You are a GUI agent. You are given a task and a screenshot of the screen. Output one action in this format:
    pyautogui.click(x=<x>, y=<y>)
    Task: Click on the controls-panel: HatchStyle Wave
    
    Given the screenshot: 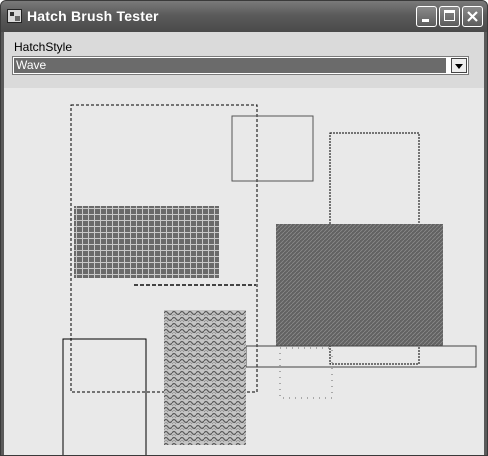 What is the action you would take?
    pyautogui.click(x=244, y=60)
    